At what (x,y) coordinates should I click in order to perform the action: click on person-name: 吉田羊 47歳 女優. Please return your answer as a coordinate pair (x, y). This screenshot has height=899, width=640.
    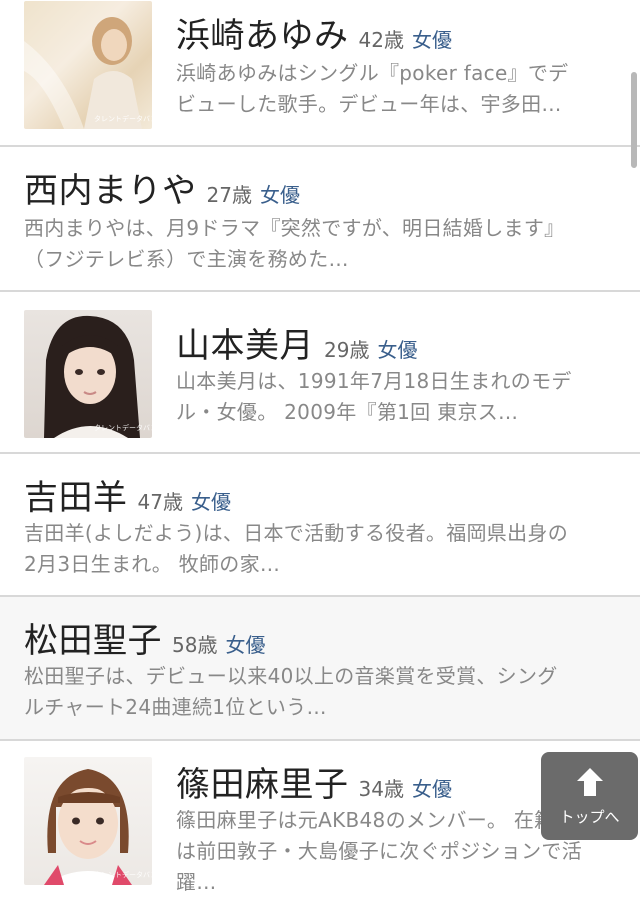
    Looking at the image, I should click on (127, 494).